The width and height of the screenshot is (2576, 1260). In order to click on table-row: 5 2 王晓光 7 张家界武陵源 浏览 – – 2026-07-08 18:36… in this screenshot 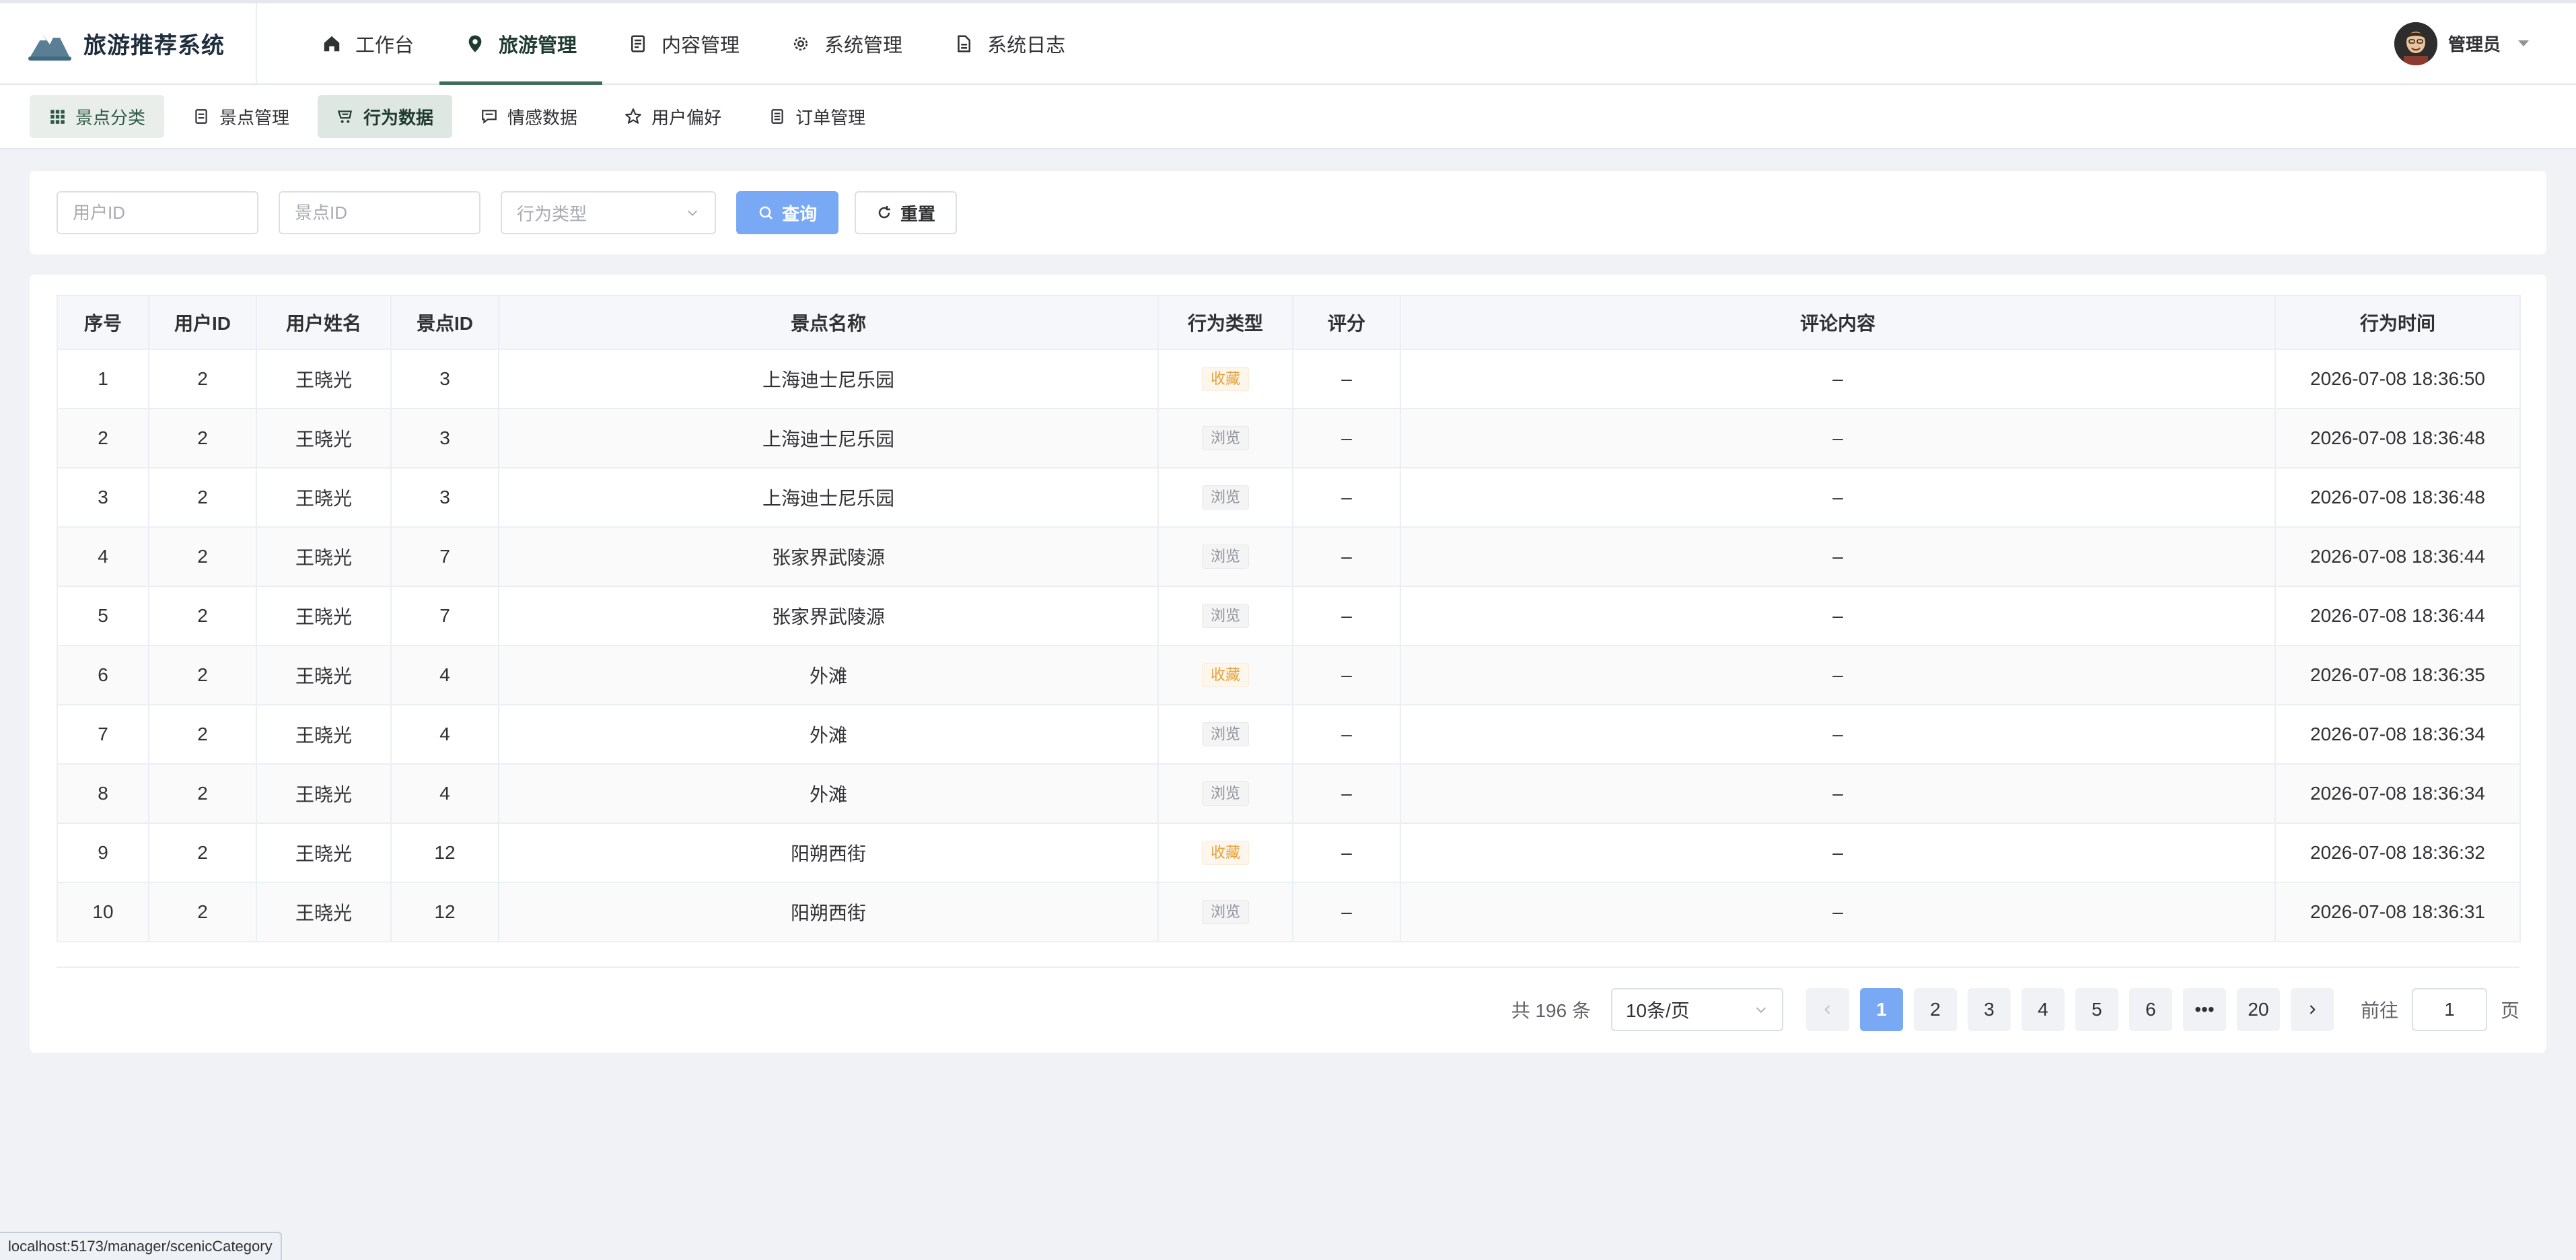, I will do `click(1289, 616)`.